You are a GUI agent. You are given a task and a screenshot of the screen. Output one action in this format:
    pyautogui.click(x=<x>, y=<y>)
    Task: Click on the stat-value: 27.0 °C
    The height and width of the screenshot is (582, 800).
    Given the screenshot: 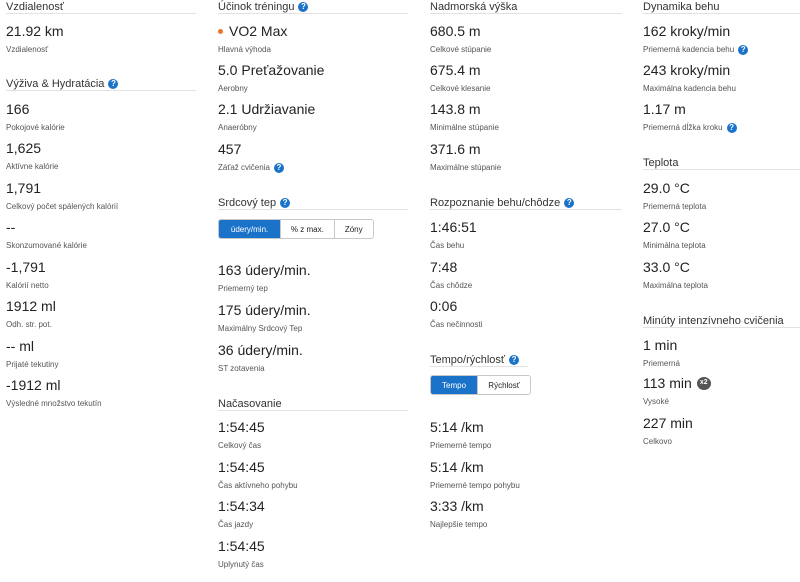 What is the action you would take?
    pyautogui.click(x=666, y=227)
    